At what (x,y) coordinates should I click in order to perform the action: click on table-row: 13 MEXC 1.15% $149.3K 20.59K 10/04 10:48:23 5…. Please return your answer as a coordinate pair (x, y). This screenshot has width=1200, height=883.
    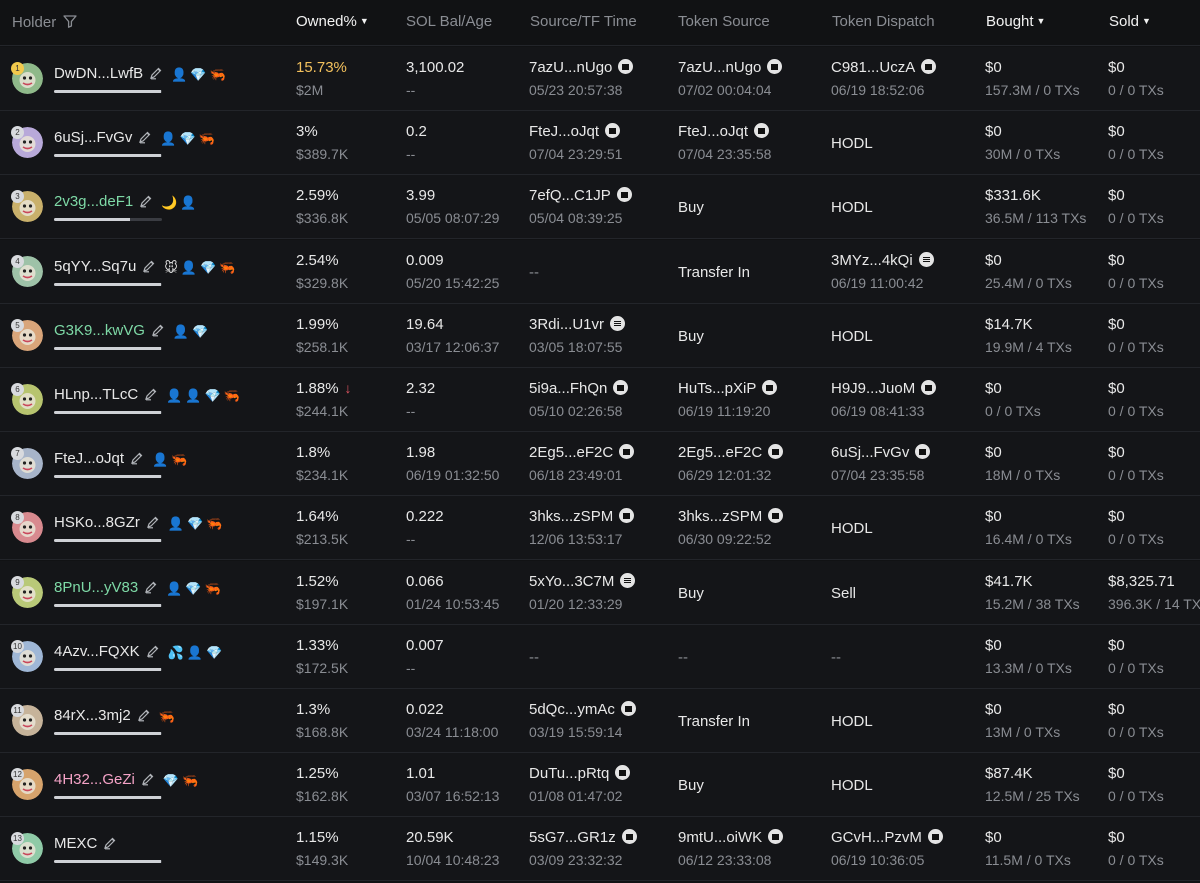
    Looking at the image, I should click on (600, 849).